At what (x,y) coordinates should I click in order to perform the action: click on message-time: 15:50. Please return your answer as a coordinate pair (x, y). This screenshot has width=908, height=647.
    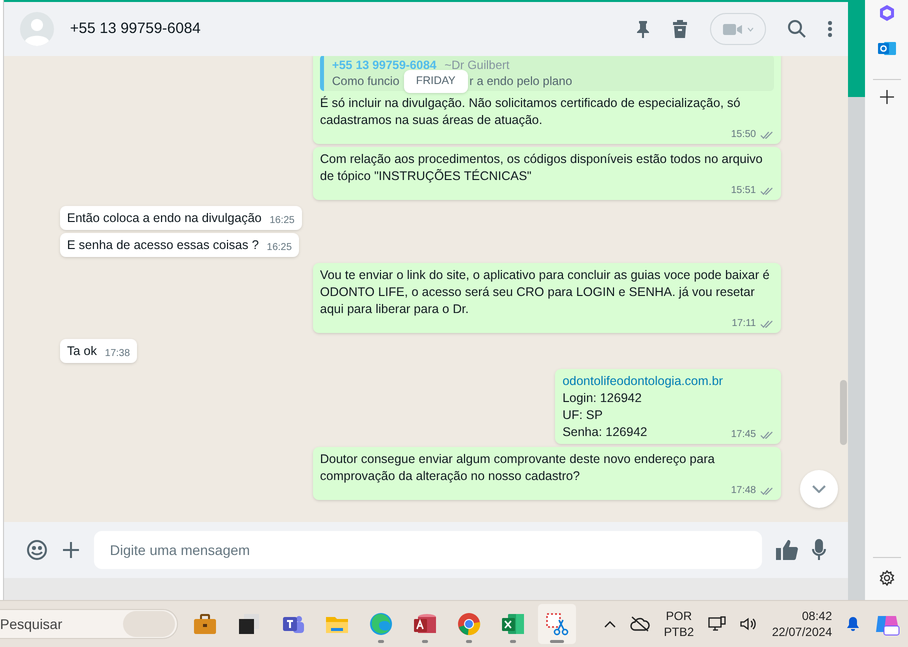
    Looking at the image, I should click on (743, 135).